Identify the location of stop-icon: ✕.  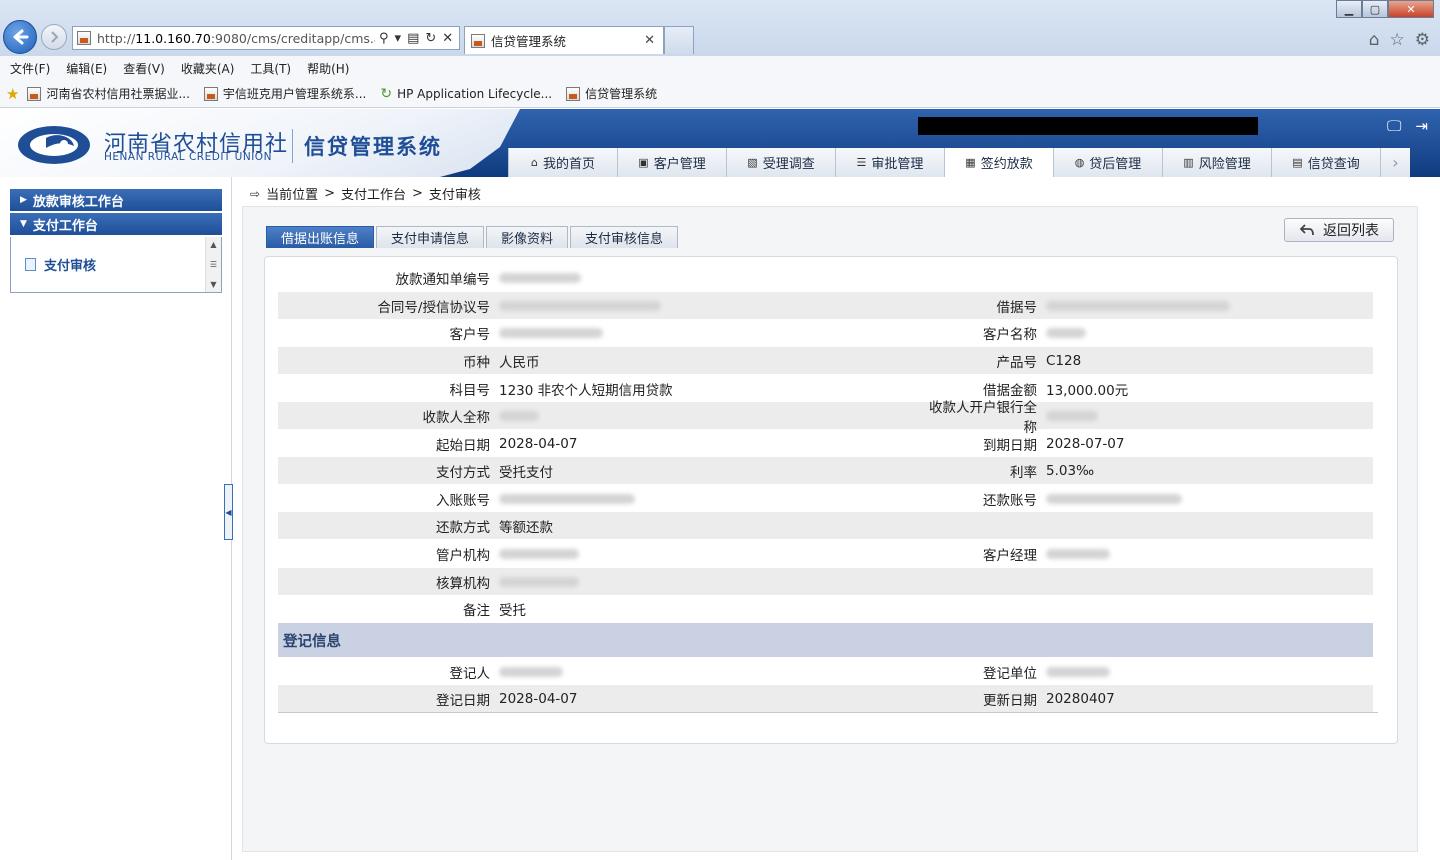
(447, 38).